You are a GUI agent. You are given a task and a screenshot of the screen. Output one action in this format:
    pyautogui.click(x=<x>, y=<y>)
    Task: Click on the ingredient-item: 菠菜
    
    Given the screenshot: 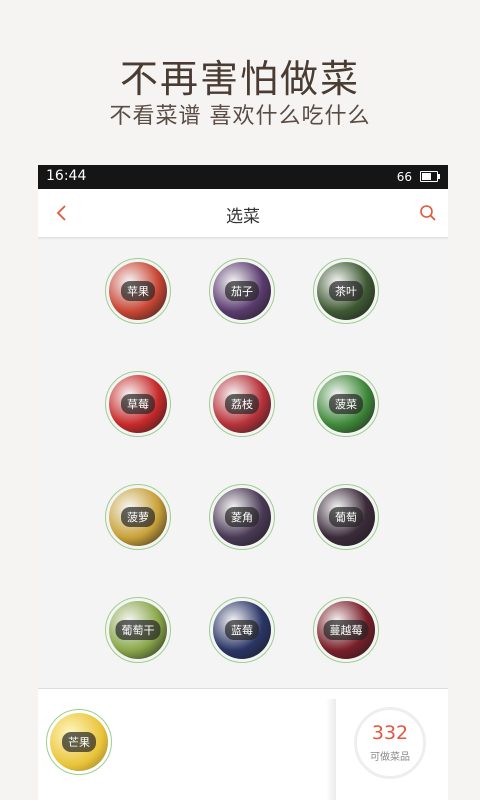 What is the action you would take?
    pyautogui.click(x=346, y=404)
    